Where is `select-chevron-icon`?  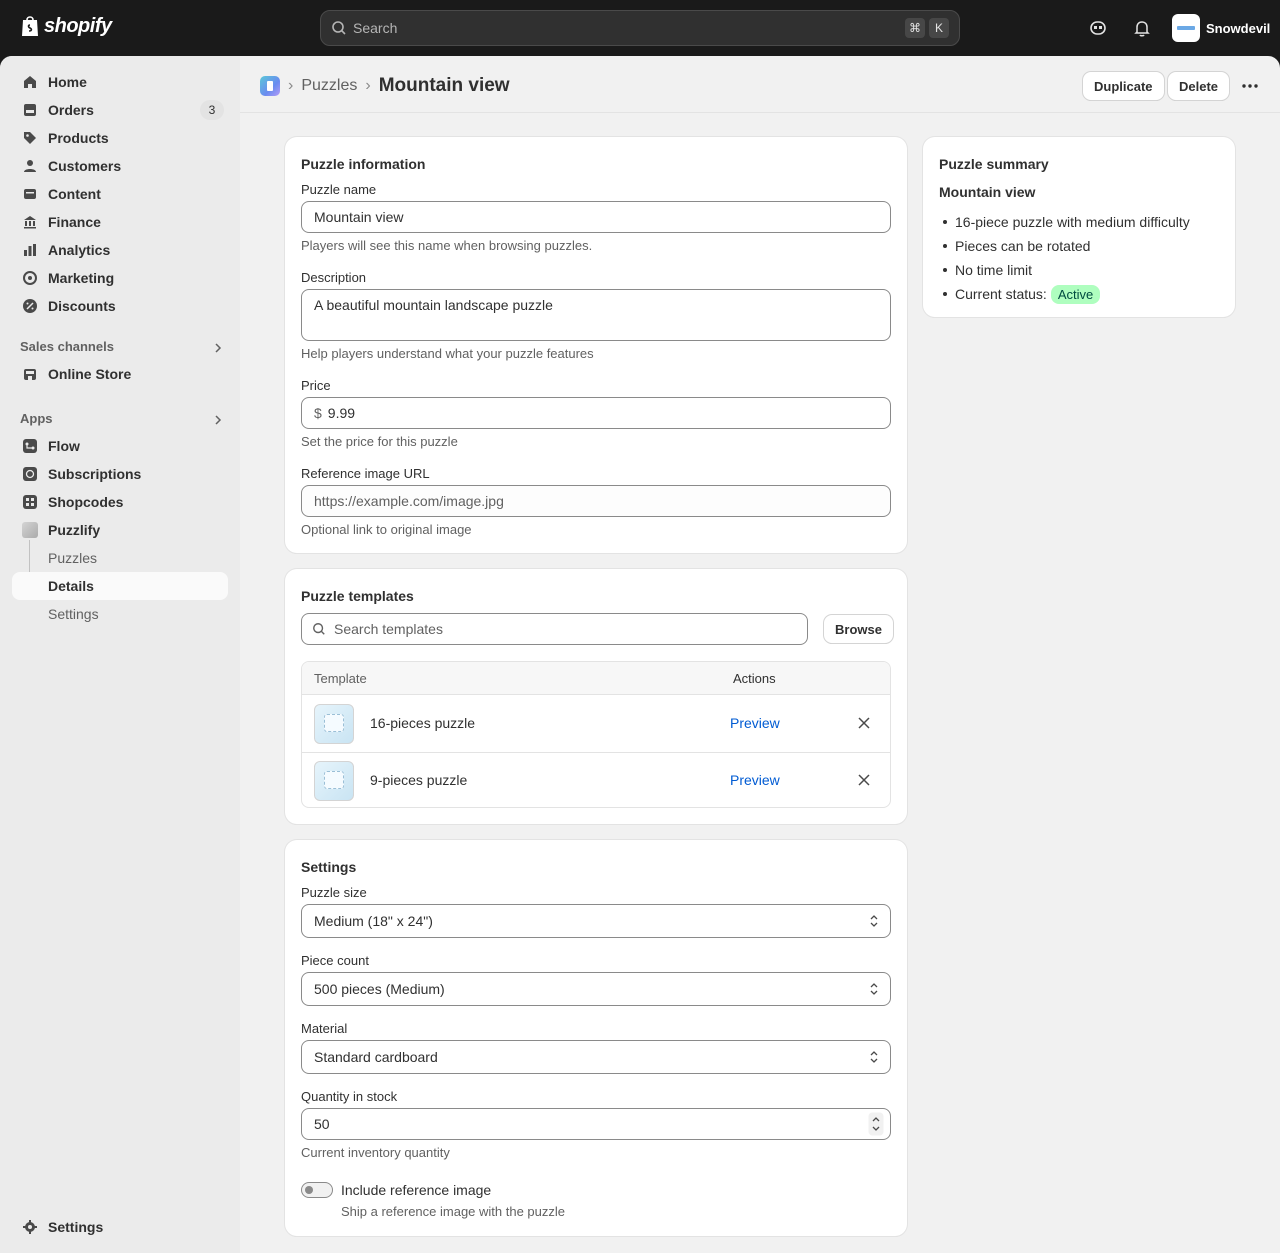 select-chevron-icon is located at coordinates (874, 989).